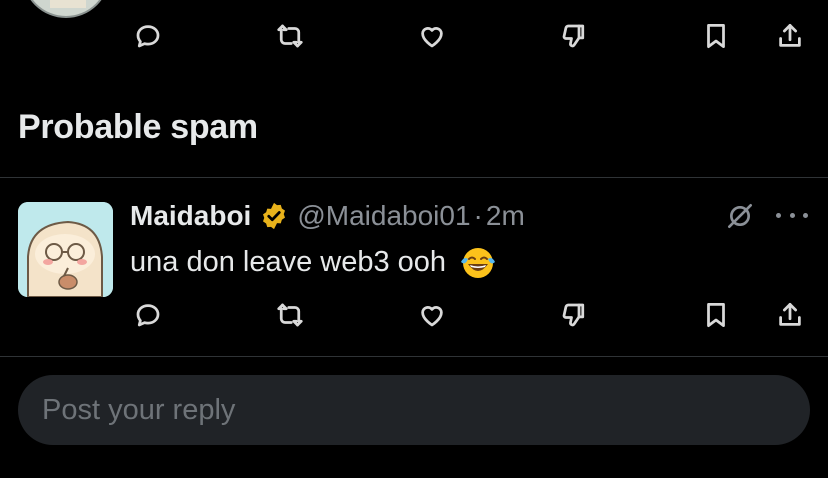  What do you see at coordinates (505, 216) in the screenshot?
I see `timestamp: 2m` at bounding box center [505, 216].